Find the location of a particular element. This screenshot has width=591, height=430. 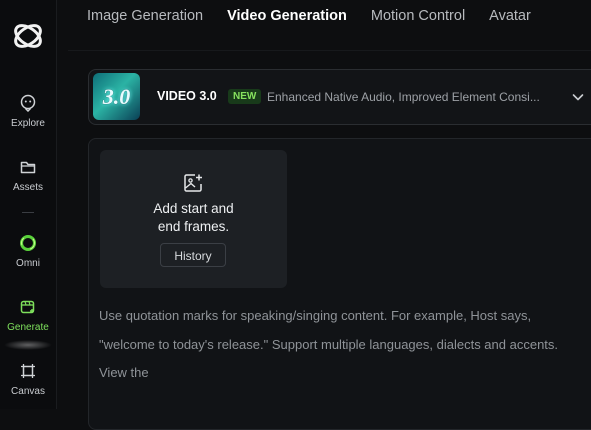

sidebar-item-generate: Generate is located at coordinates (28, 315).